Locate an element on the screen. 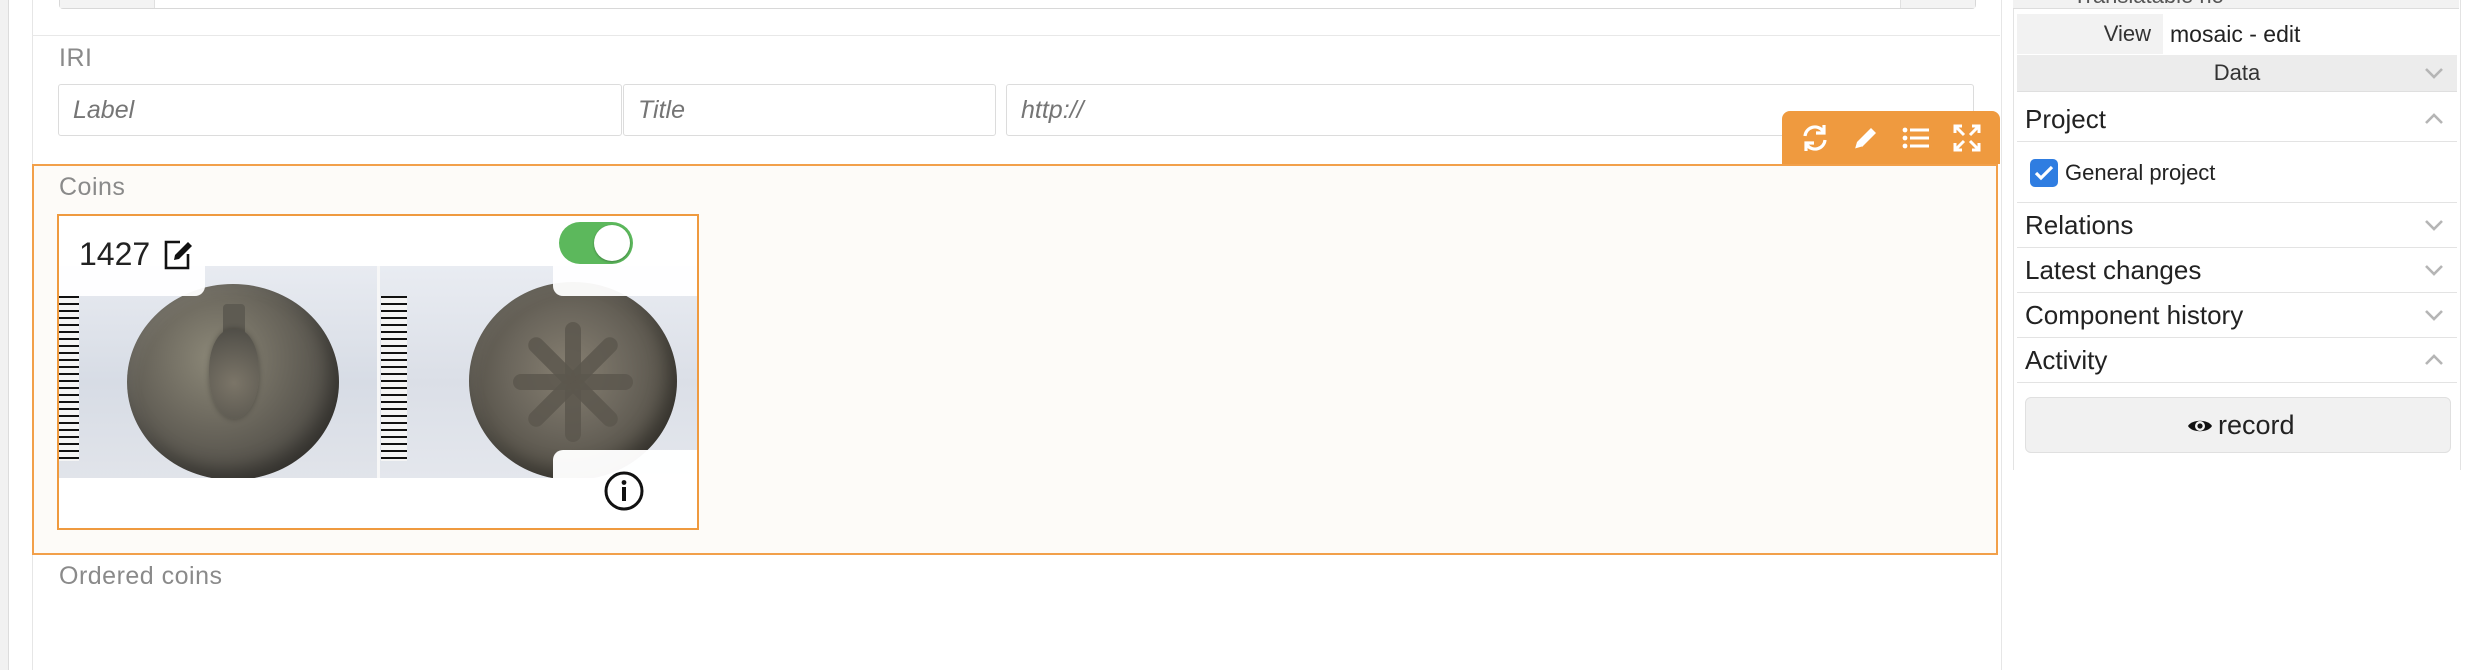 This screenshot has width=2488, height=670. publish-toggle is located at coordinates (596, 243).